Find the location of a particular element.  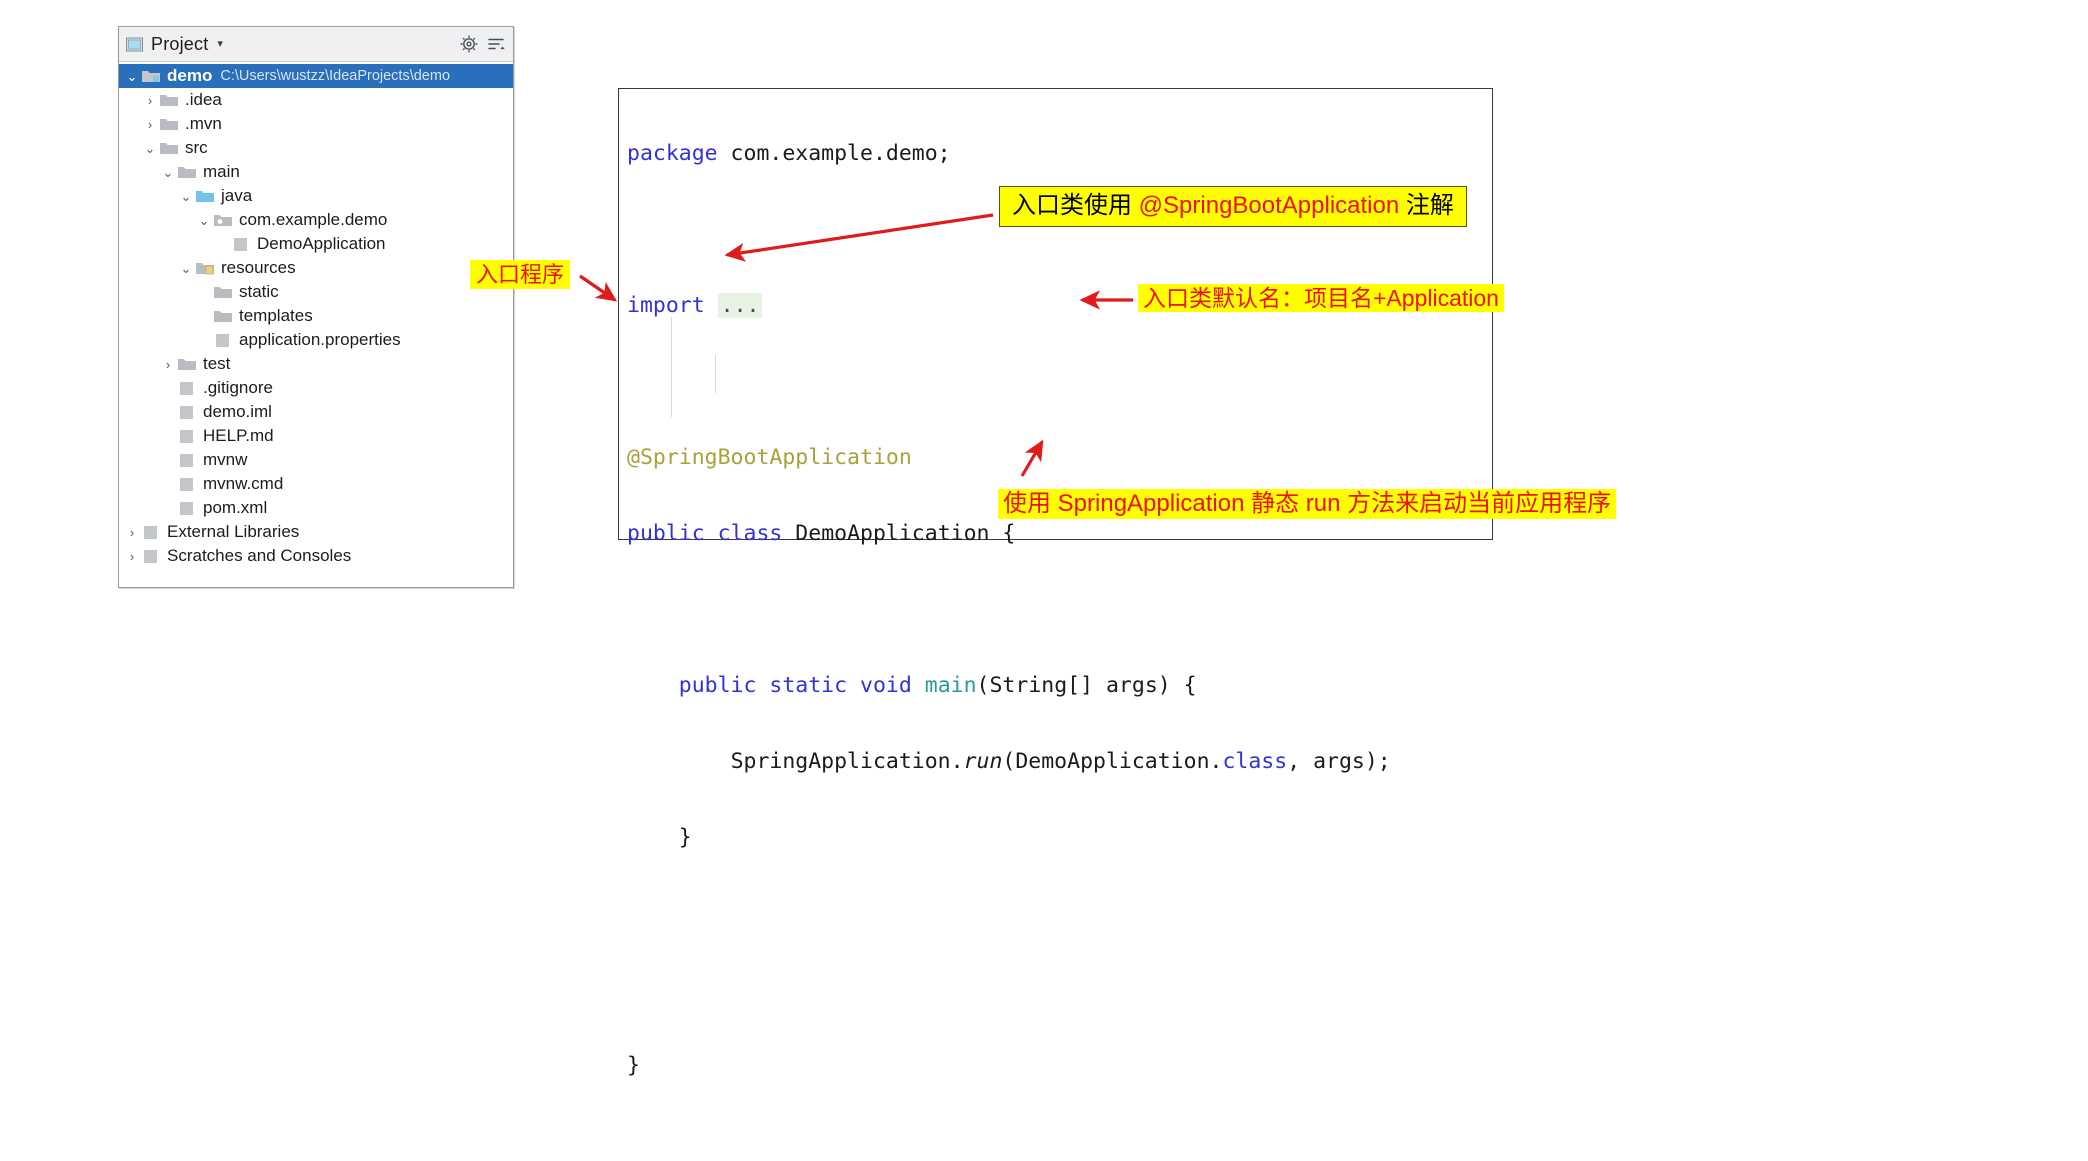

code-line-main-decl: public static void main(String[] args) { is located at coordinates (1059, 686).